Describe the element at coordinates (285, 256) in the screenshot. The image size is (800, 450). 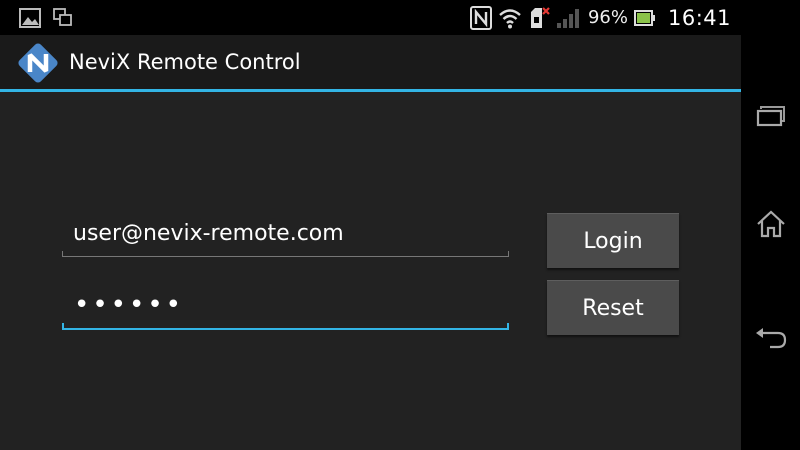
I see `email-underline` at that location.